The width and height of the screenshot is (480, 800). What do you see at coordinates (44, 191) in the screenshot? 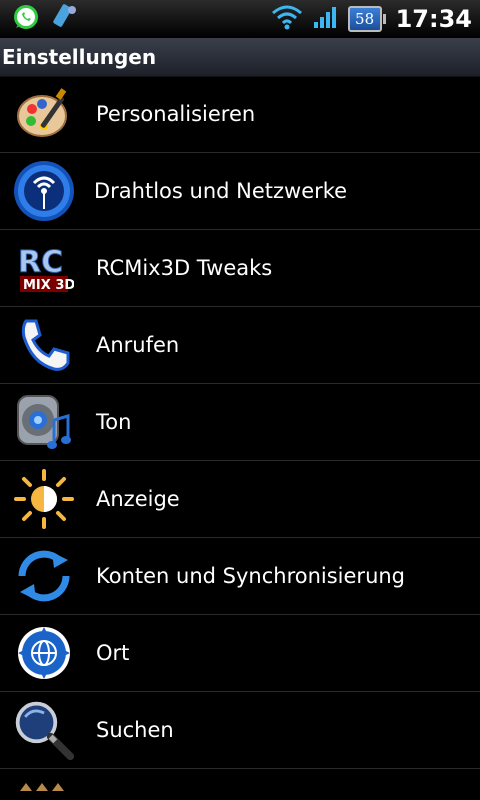
I see `wireless-icon` at bounding box center [44, 191].